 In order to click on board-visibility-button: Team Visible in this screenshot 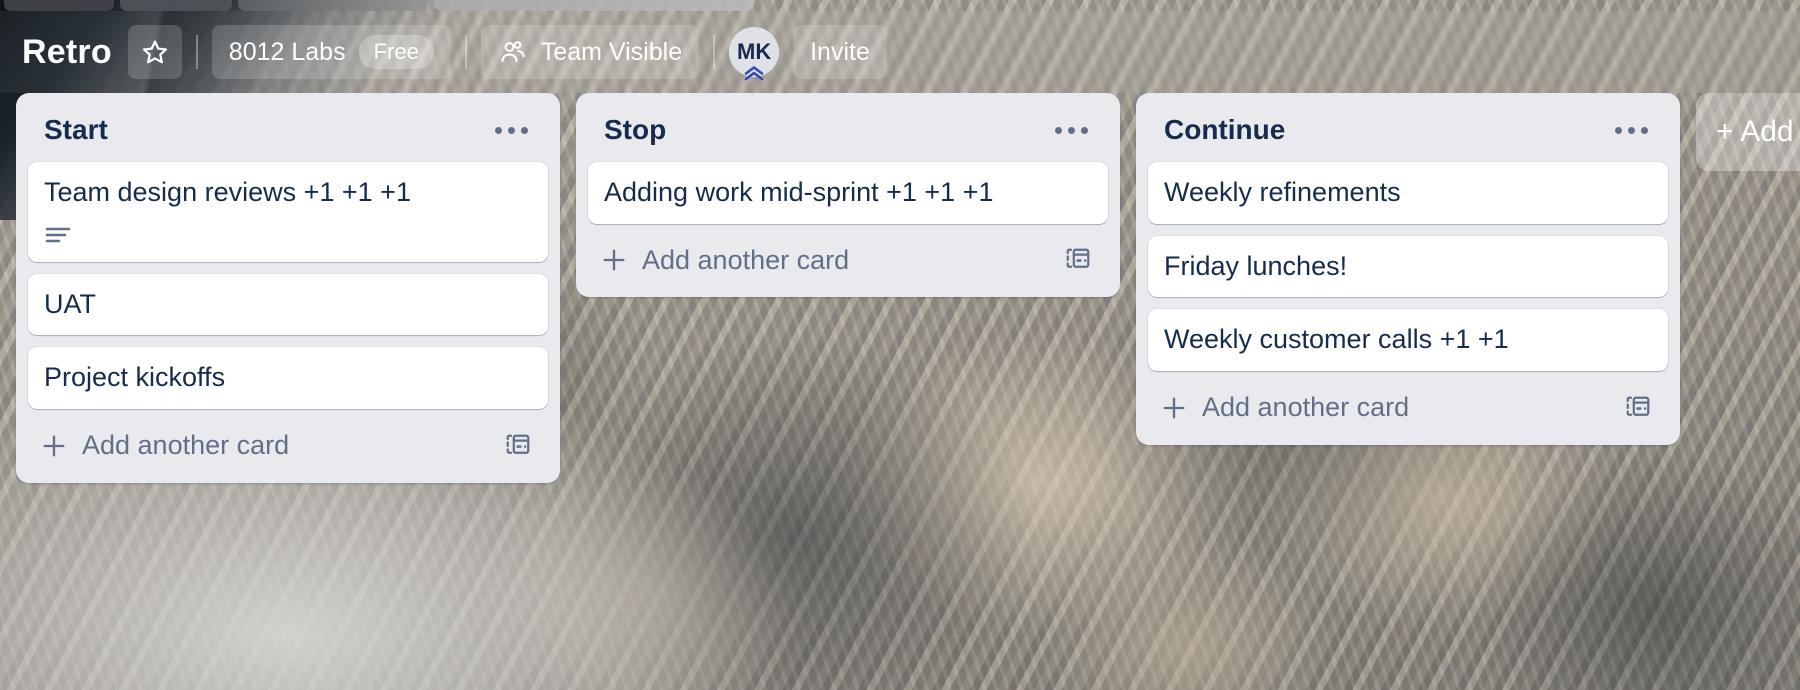, I will do `click(590, 52)`.